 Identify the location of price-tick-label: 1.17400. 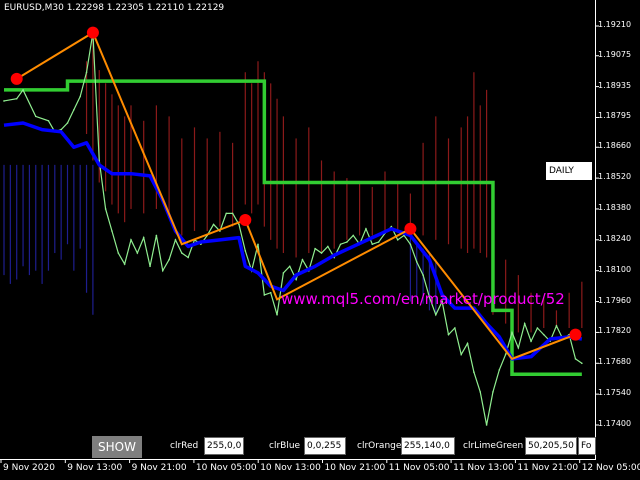
(615, 423).